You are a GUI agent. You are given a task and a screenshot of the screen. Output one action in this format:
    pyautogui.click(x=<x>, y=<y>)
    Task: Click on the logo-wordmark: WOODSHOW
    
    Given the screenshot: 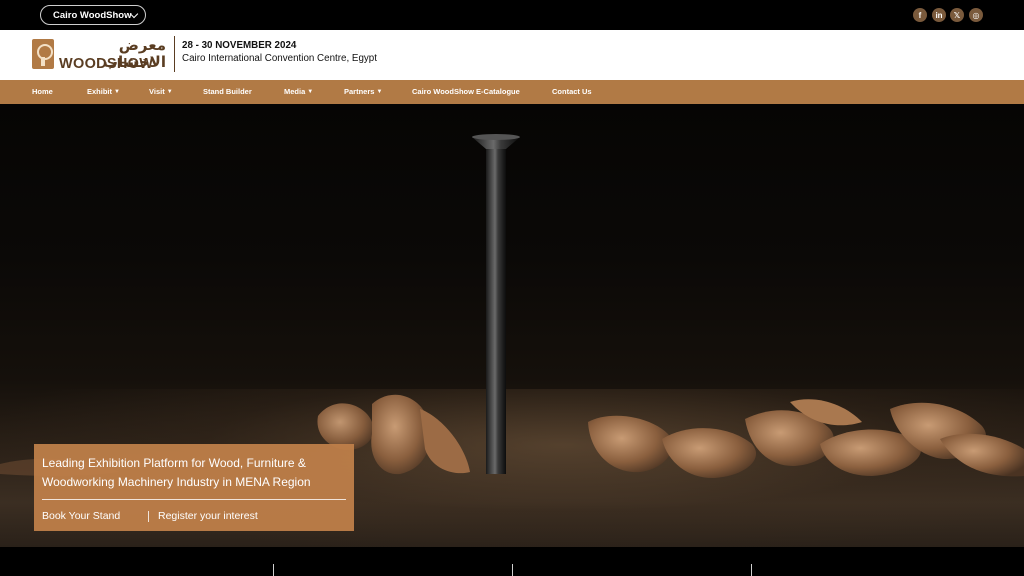 What is the action you would take?
    pyautogui.click(x=106, y=64)
    